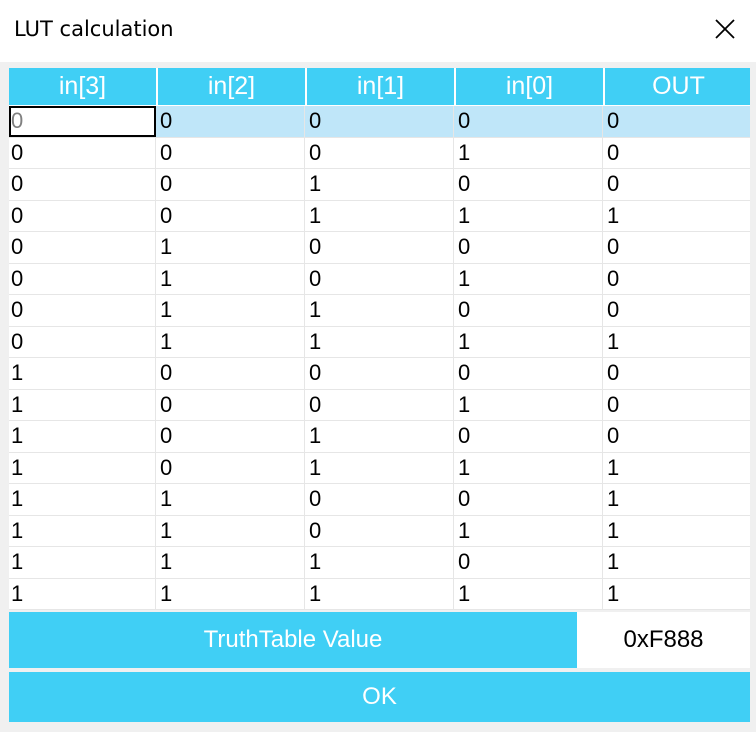 The height and width of the screenshot is (732, 756). I want to click on table-row: 00111, so click(379, 216).